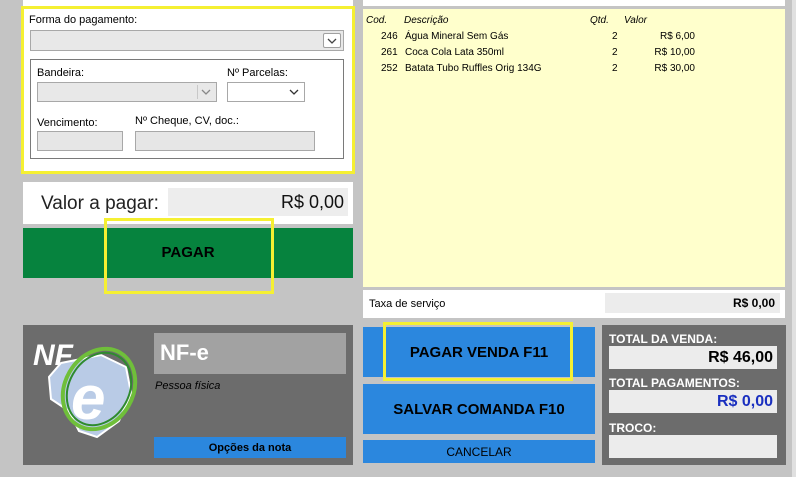 This screenshot has height=477, width=796. I want to click on total-pagamentos-label: TOTAL PAGAMENTOS:, so click(674, 383).